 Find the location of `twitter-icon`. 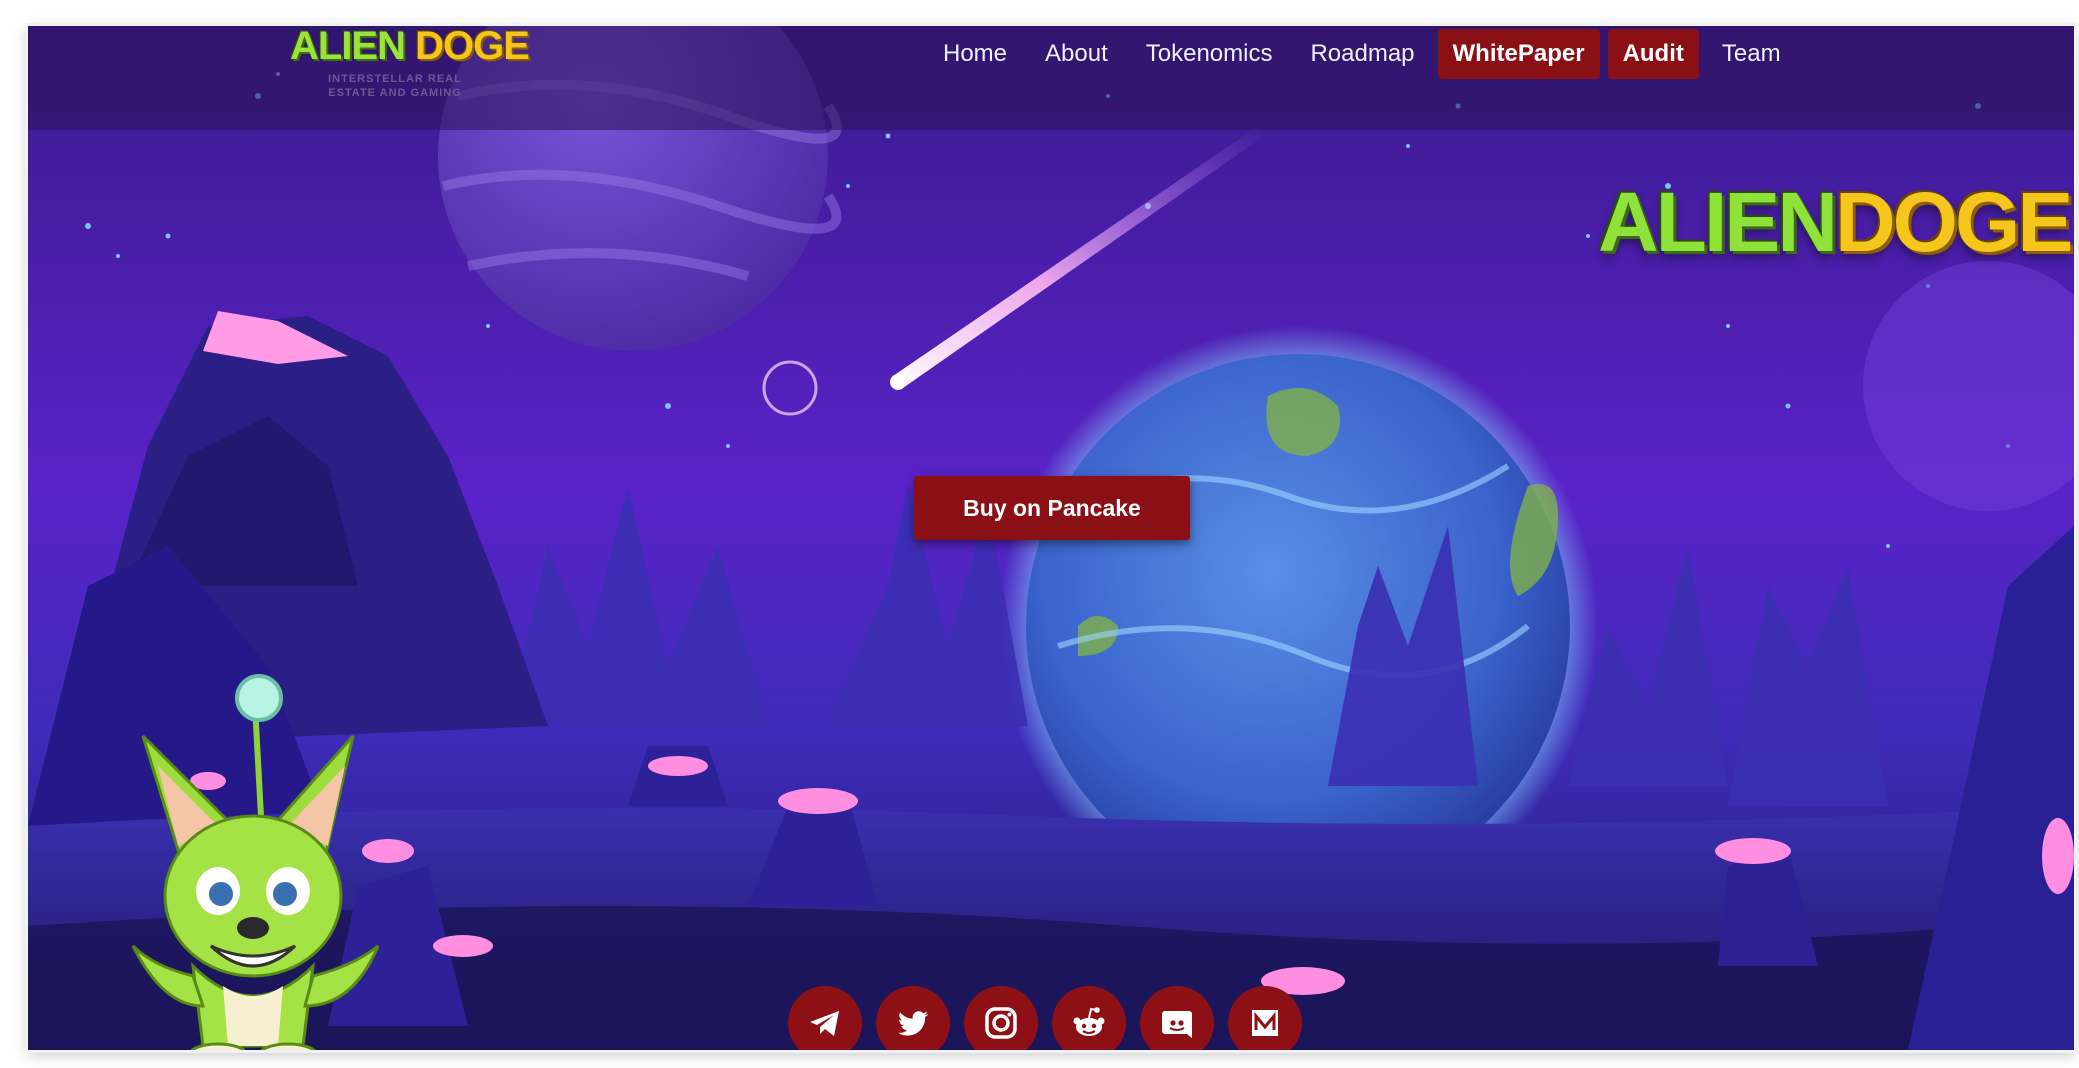

twitter-icon is located at coordinates (913, 1023).